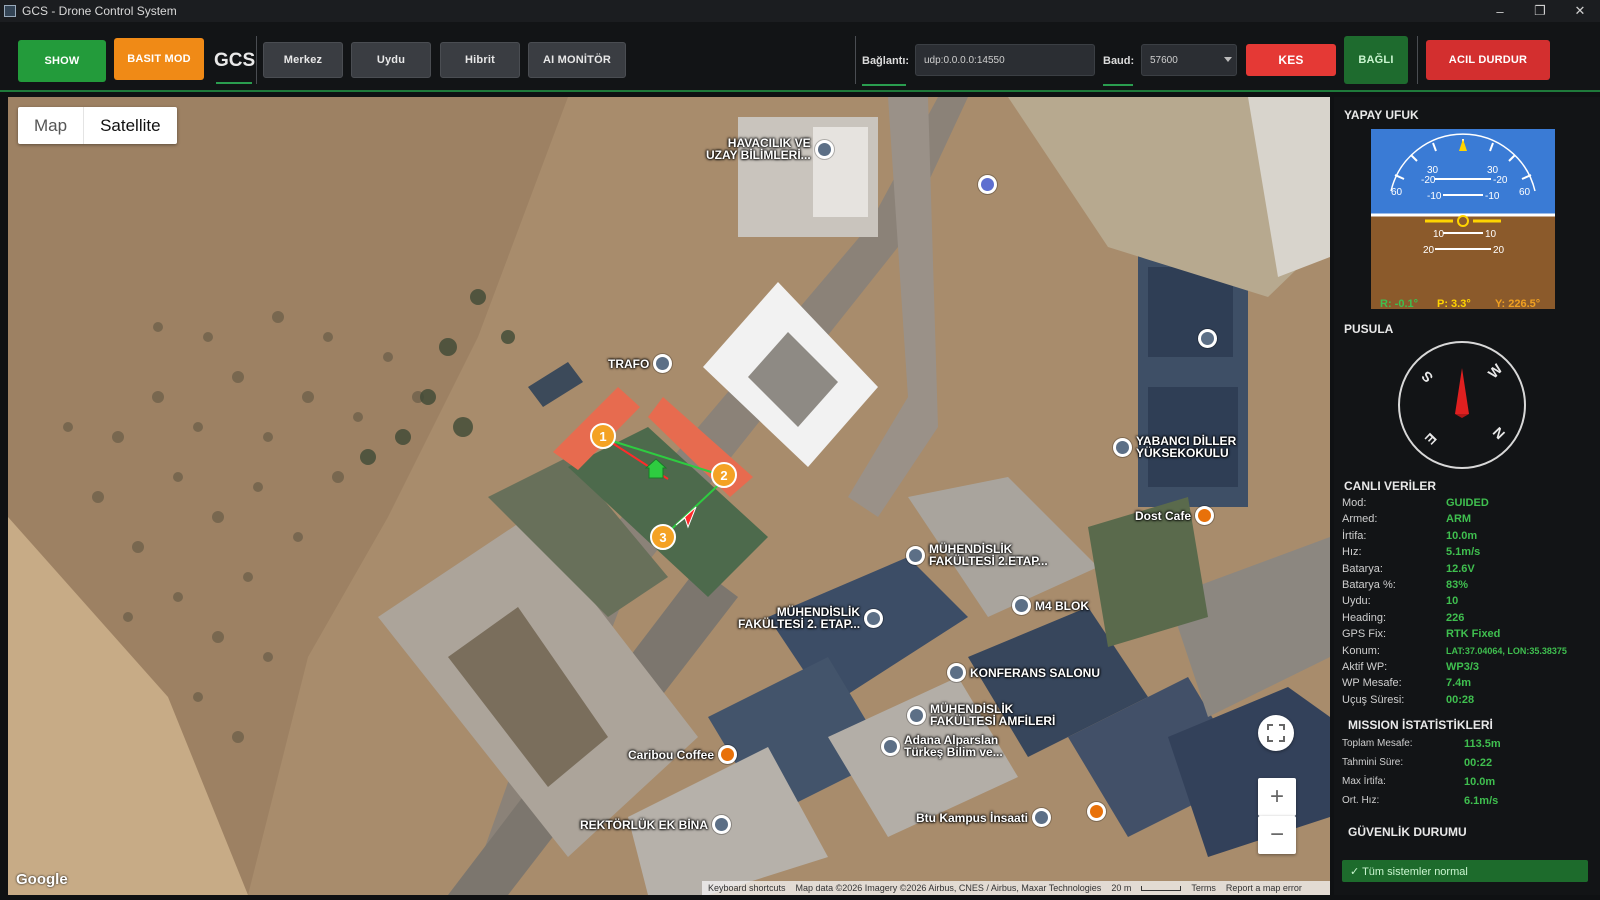 The image size is (1600, 900). I want to click on poi-building, so click(1207, 338).